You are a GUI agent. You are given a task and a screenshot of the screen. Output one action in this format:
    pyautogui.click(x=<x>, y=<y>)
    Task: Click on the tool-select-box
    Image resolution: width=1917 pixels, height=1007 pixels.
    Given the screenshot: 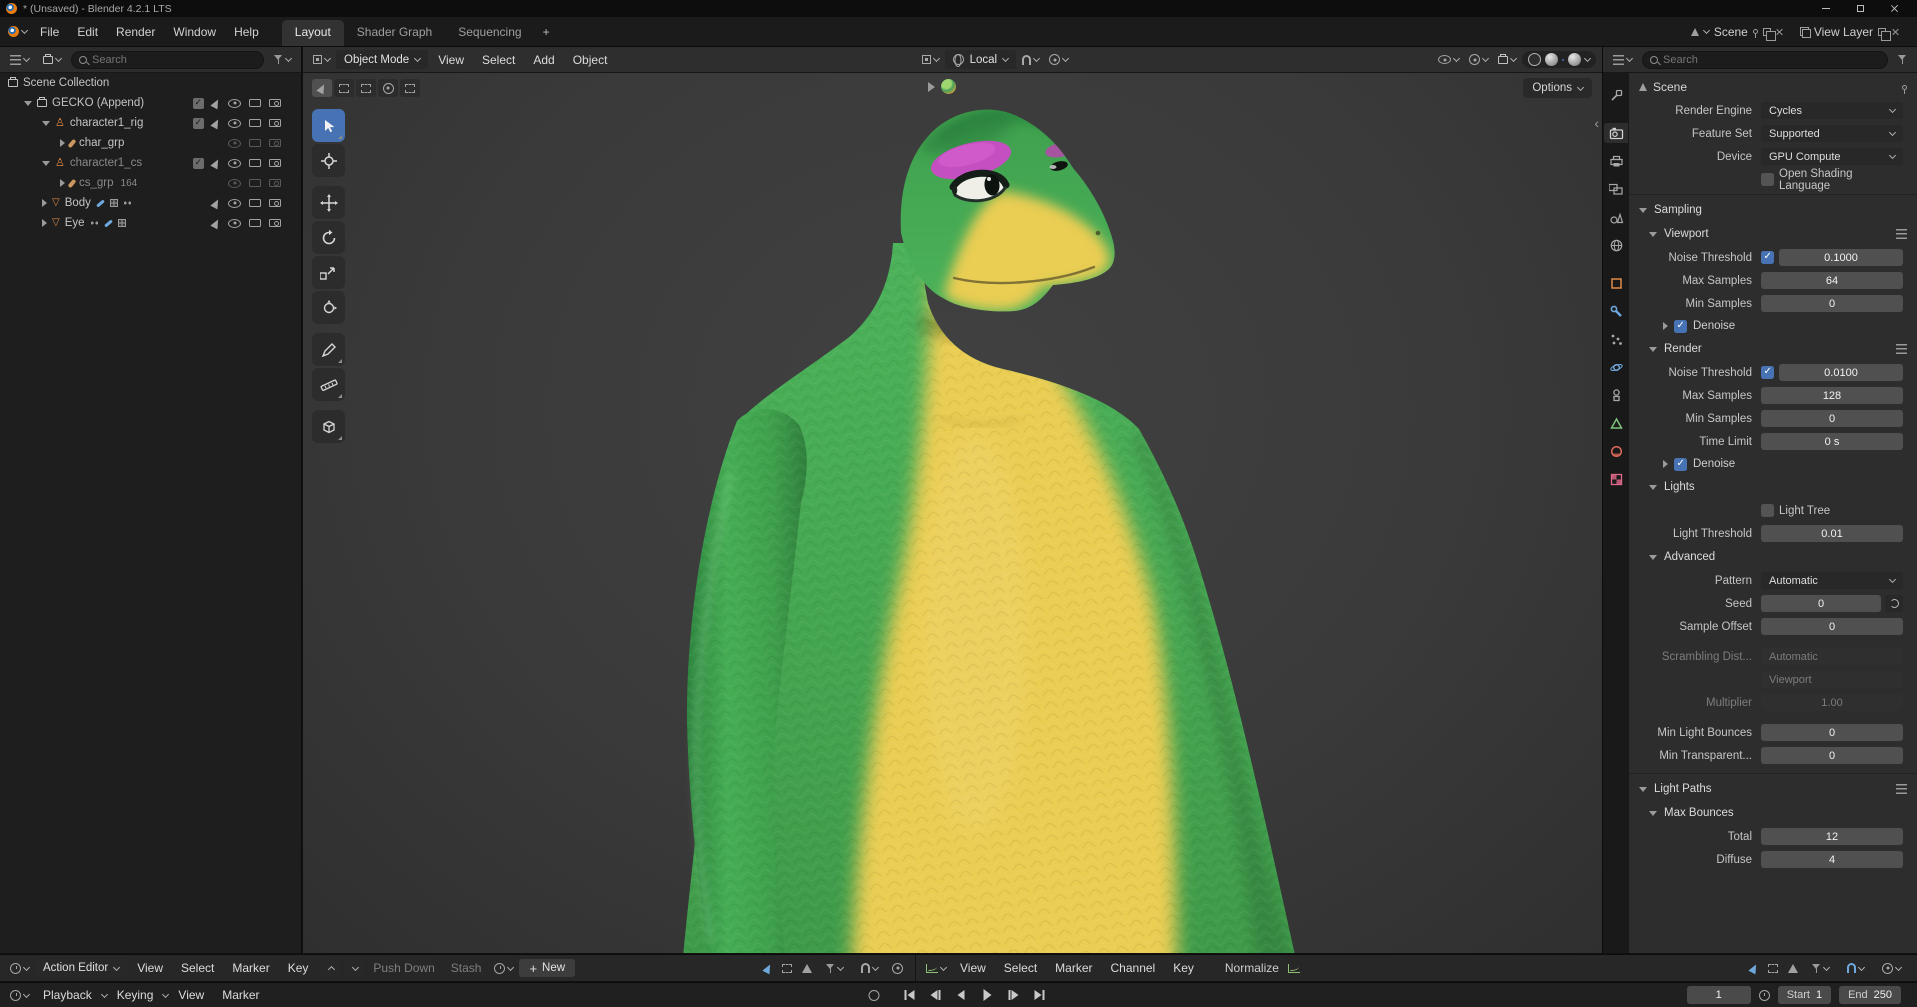 What is the action you would take?
    pyautogui.click(x=328, y=125)
    